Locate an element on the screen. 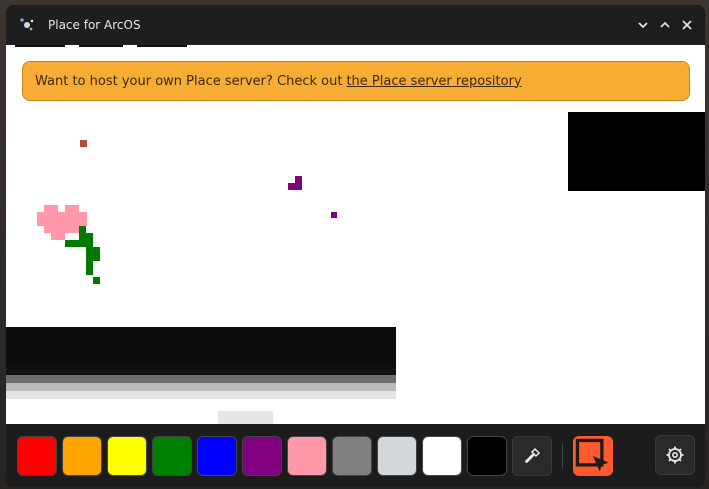  pixel-smudge is located at coordinates (245, 417).